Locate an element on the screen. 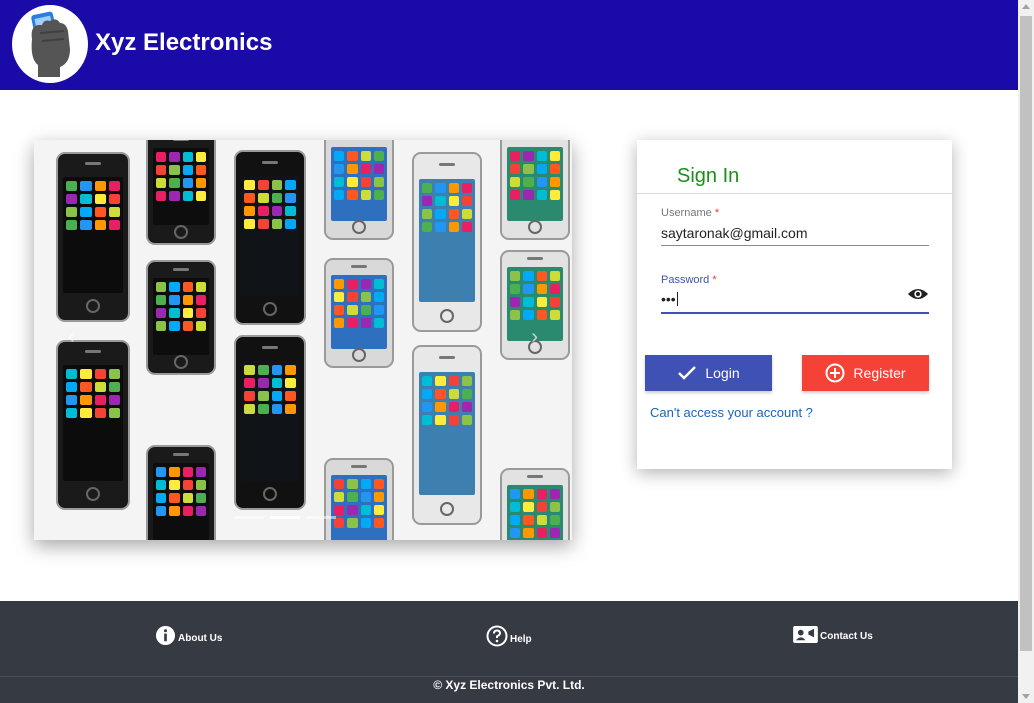 This screenshot has width=1034, height=703. register-button: Register is located at coordinates (865, 373).